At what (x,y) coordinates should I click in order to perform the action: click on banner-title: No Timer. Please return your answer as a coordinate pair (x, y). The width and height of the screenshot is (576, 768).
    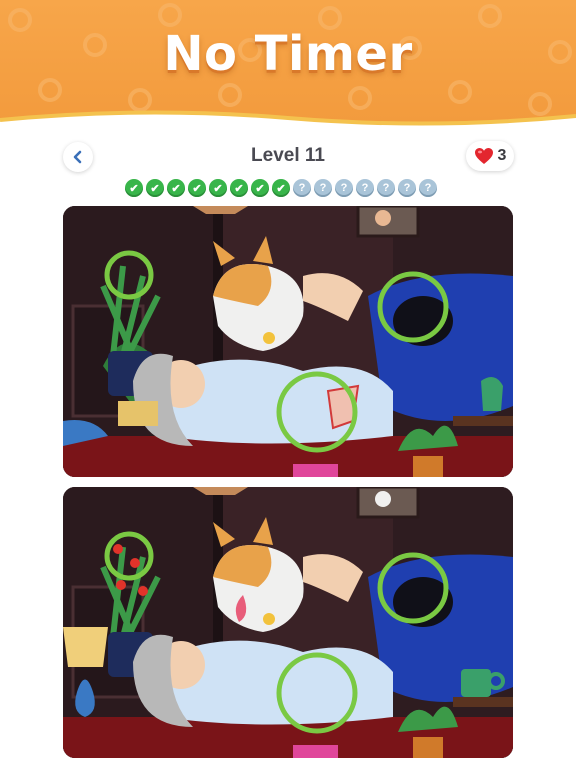
    Looking at the image, I should click on (288, 54).